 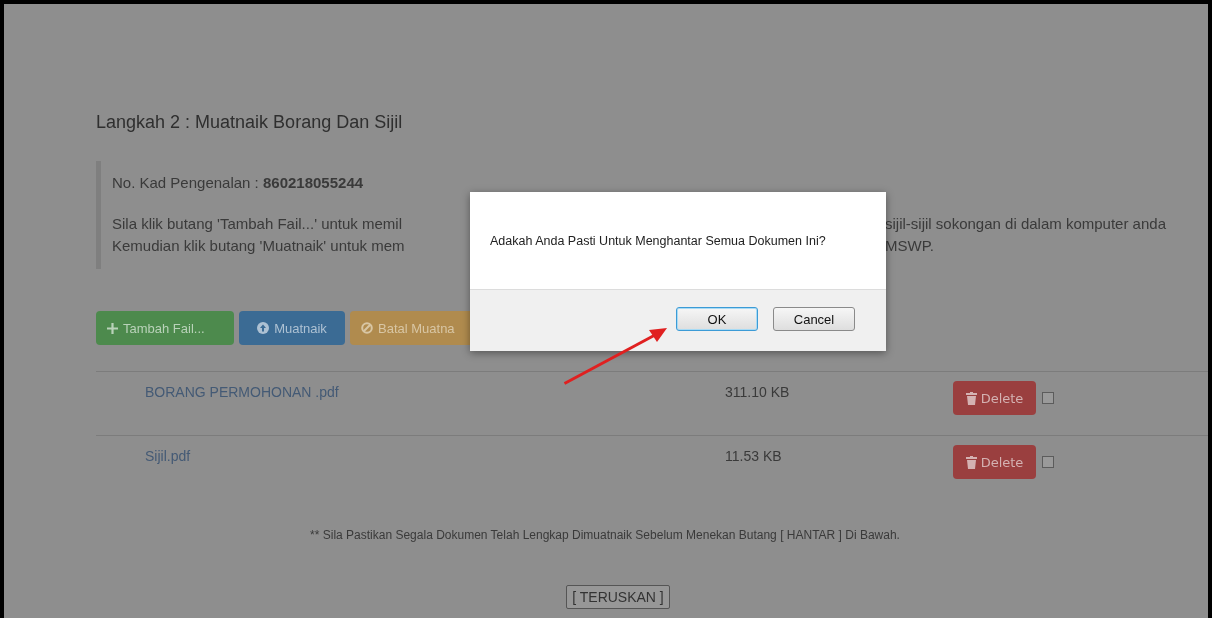 I want to click on file-link: Sijil.pdf, so click(x=168, y=456).